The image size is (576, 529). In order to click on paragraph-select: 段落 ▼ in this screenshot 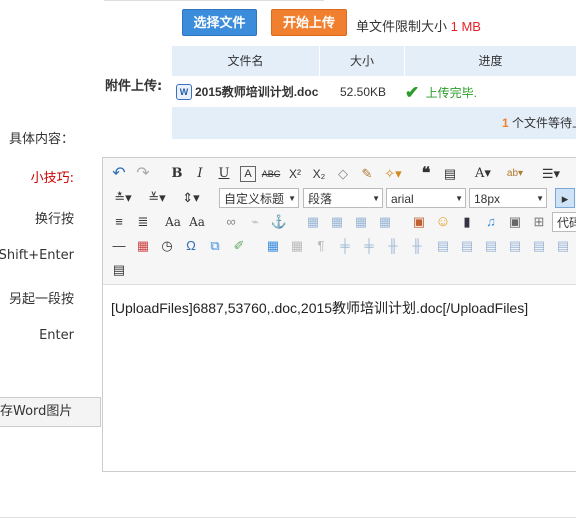, I will do `click(343, 198)`.